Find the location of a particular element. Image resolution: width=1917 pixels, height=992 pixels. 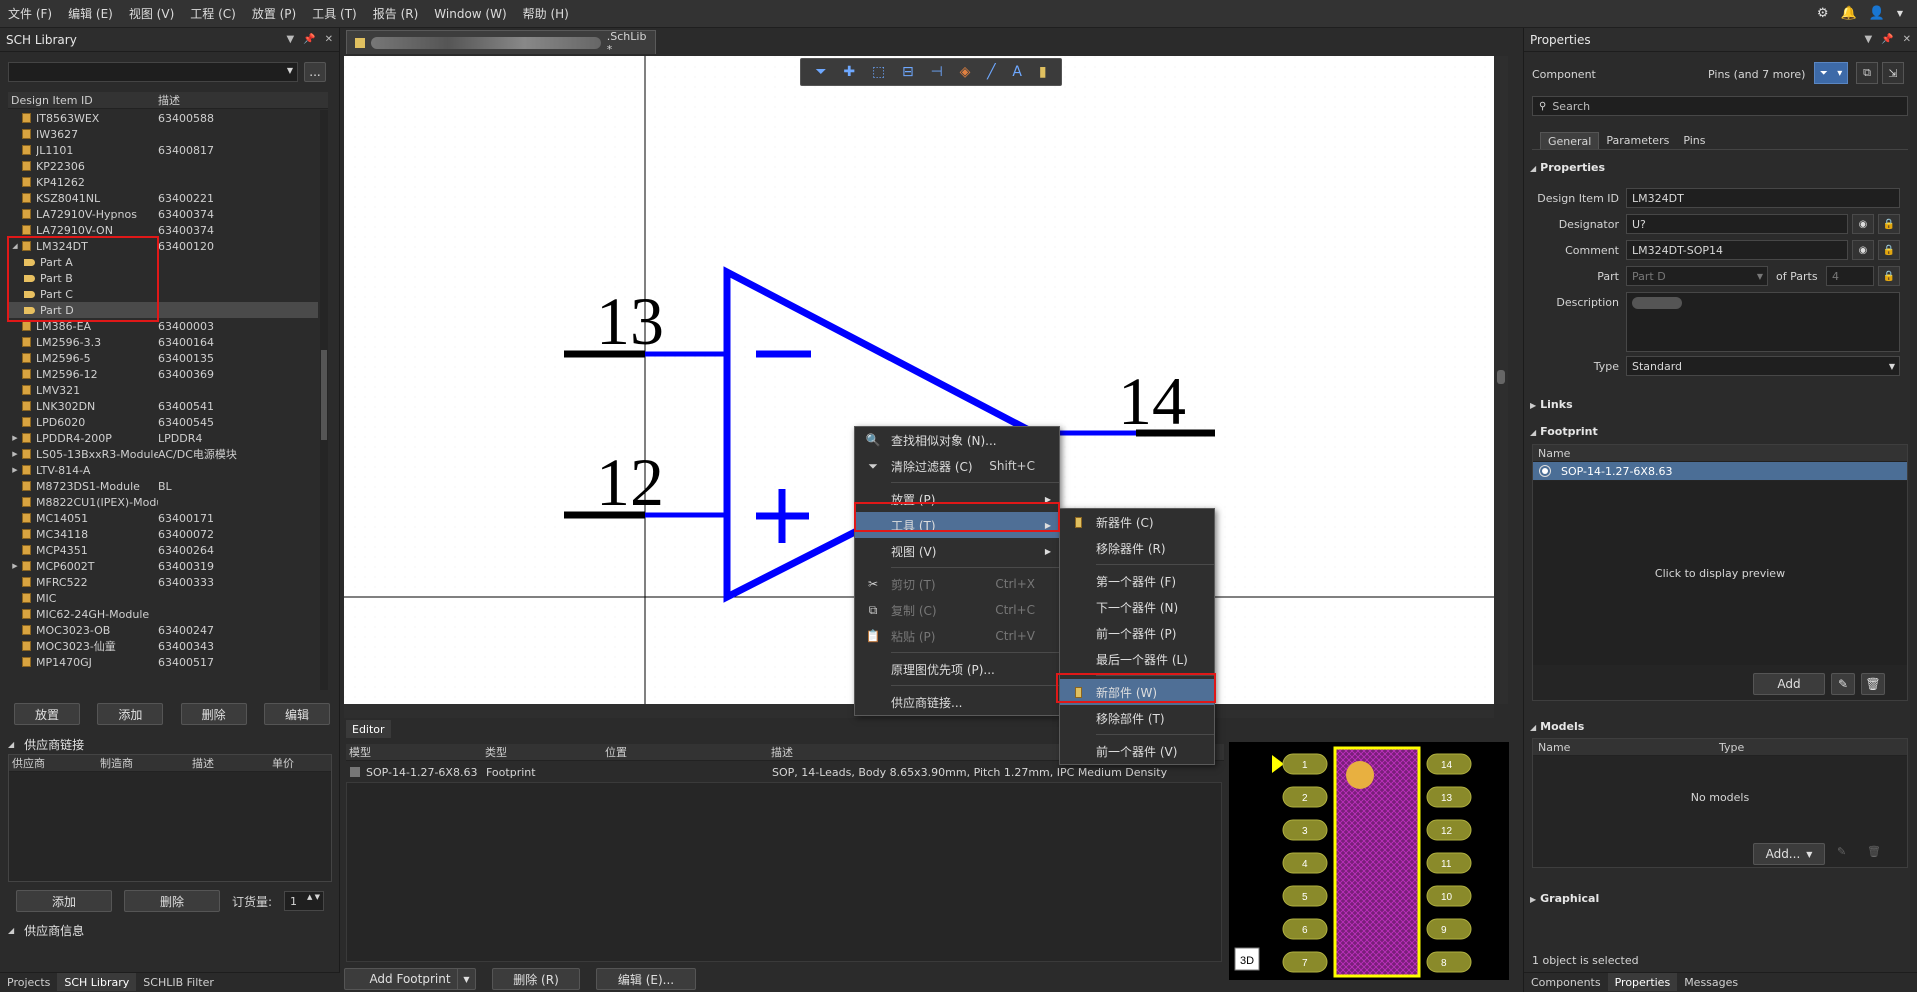

fill-icon: ◈ is located at coordinates (965, 72).